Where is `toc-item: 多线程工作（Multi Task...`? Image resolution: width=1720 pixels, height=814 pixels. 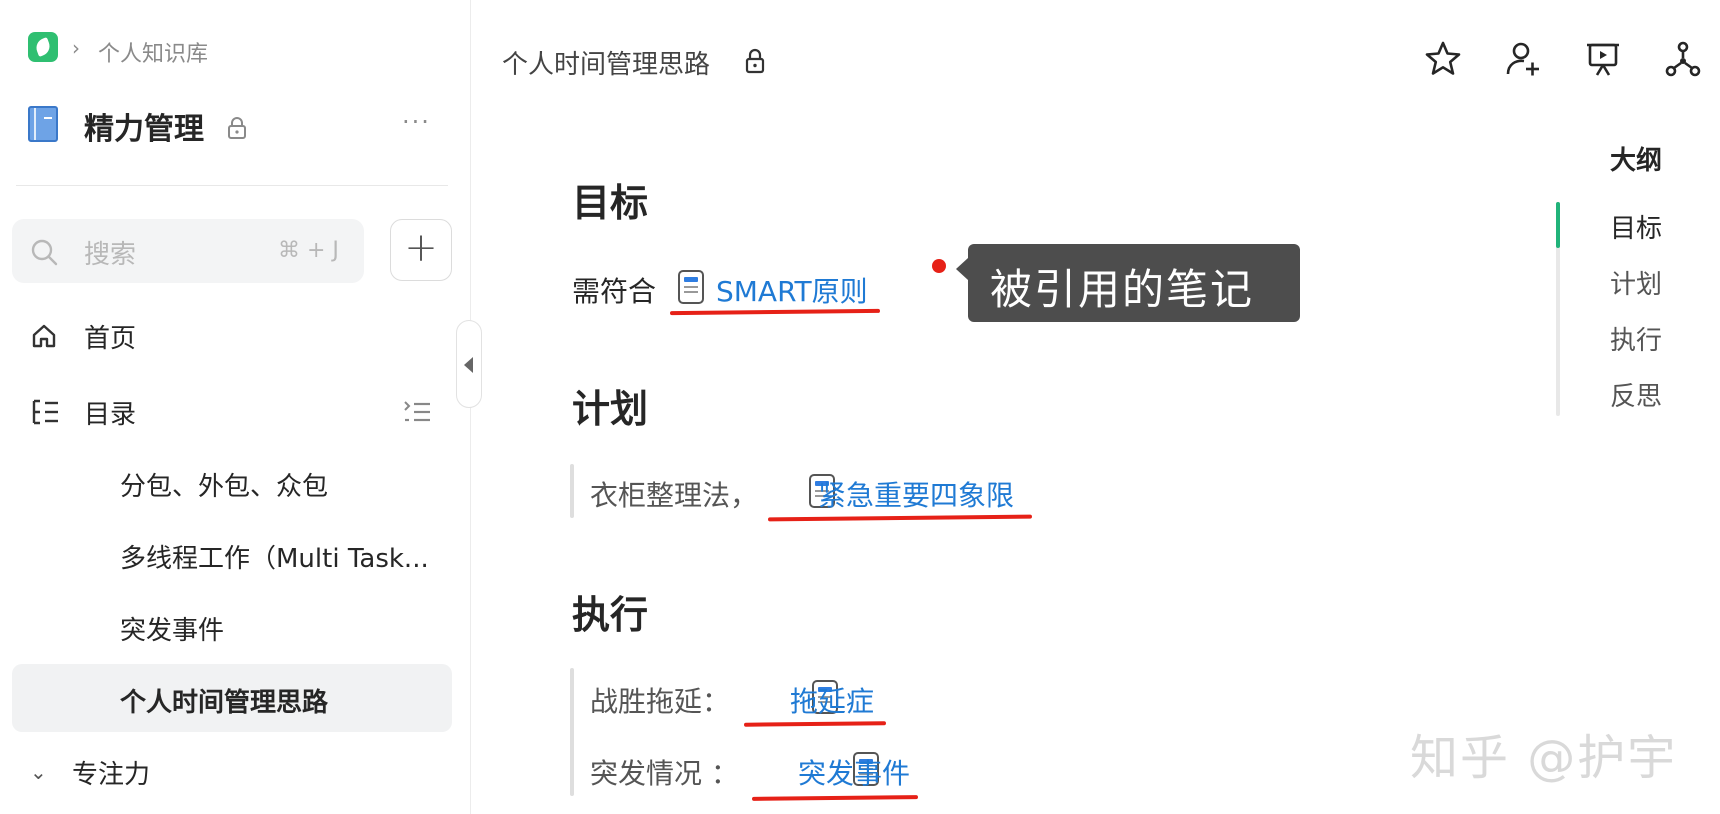
toc-item: 多线程工作（Multi Task... is located at coordinates (274, 556).